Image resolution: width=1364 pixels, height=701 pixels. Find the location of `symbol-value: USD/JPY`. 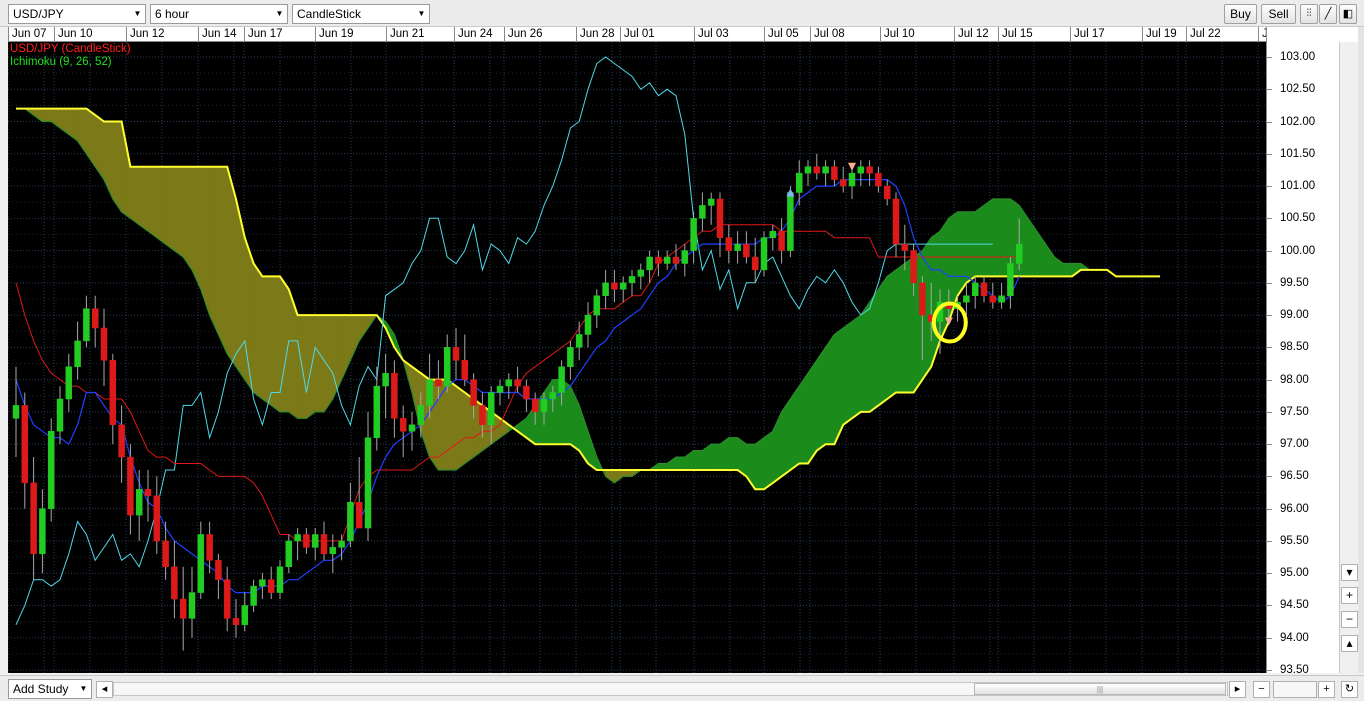

symbol-value: USD/JPY is located at coordinates (38, 14).